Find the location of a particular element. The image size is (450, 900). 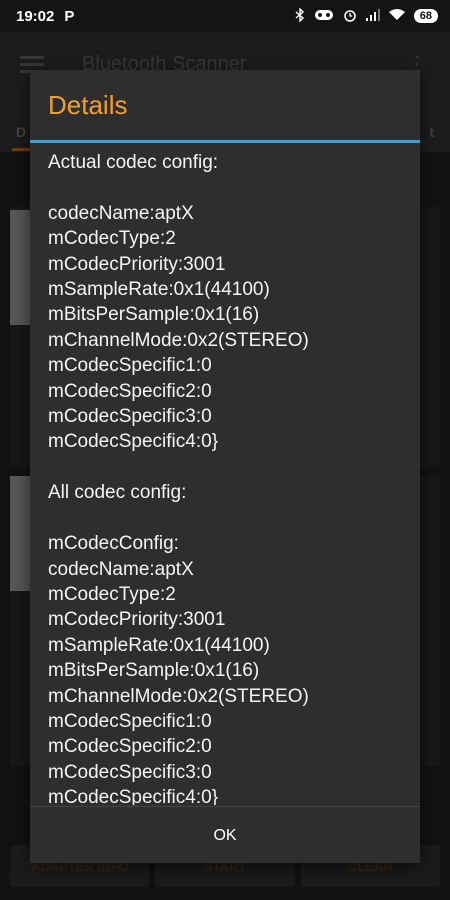

app-notification-icon: P is located at coordinates (69, 16).